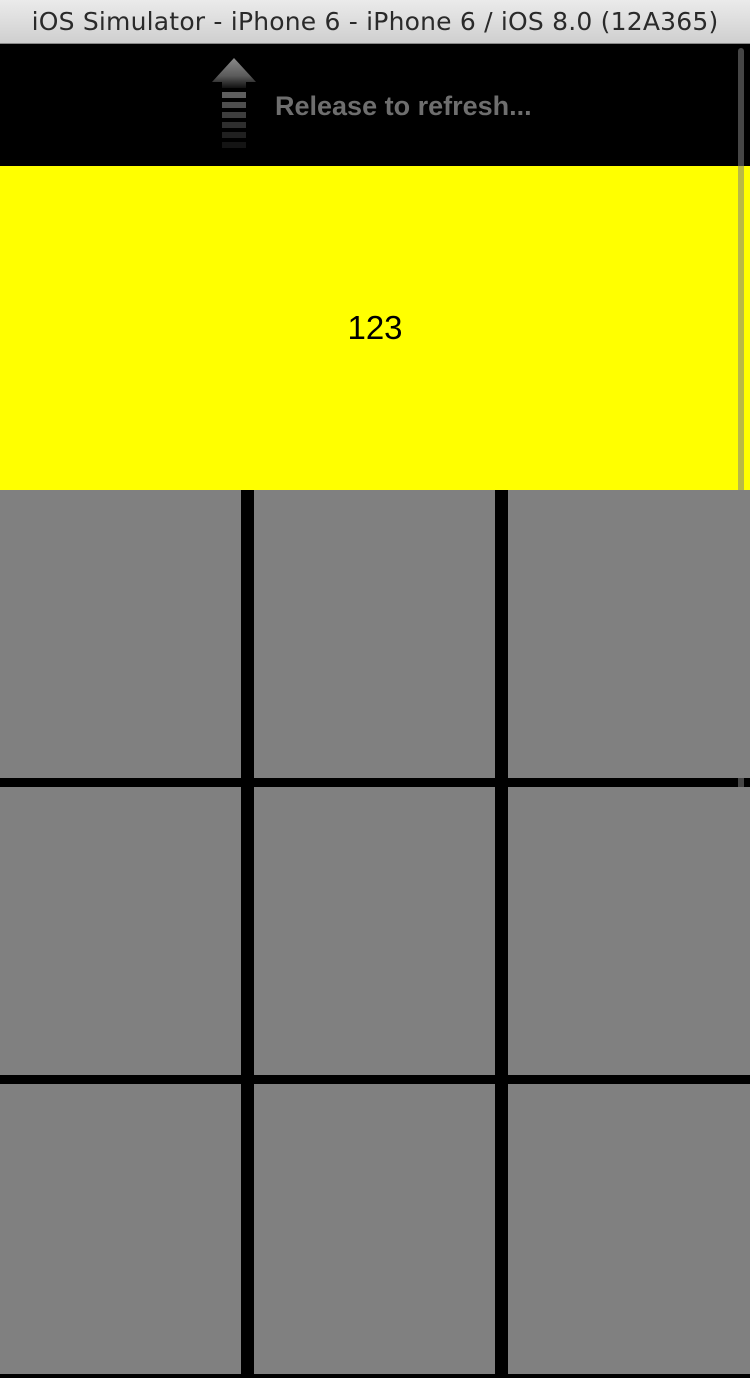 Image resolution: width=750 pixels, height=1378 pixels. I want to click on up-arrow-icon, so click(234, 103).